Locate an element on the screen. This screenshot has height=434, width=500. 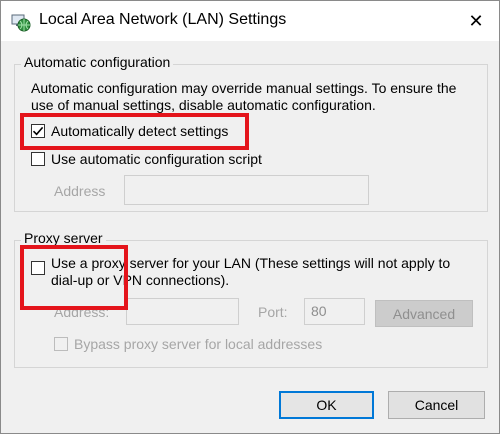
proxy-address-input is located at coordinates (182, 311).